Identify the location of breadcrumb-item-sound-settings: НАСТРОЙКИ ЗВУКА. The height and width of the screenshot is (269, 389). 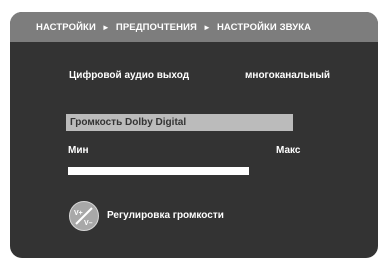
(264, 27).